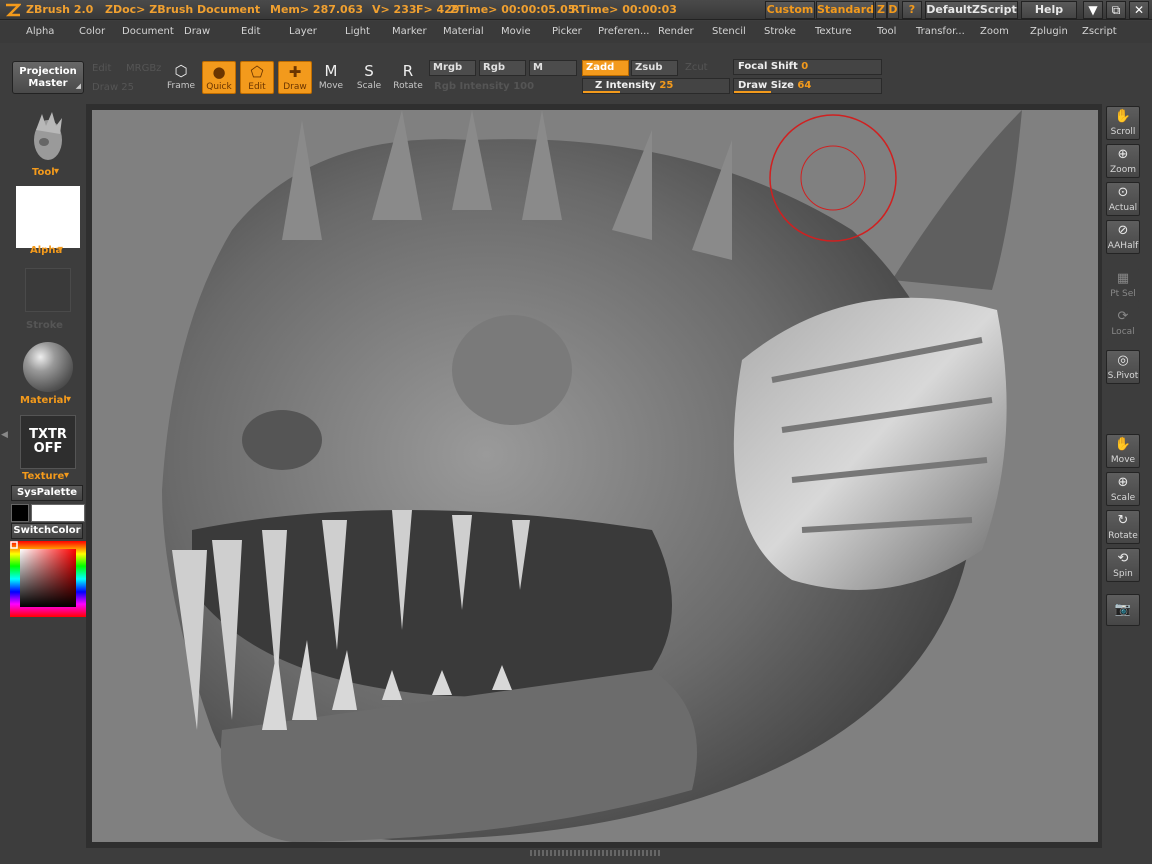  Describe the element at coordinates (197, 31) in the screenshot. I see `menu-draw: Draw` at that location.